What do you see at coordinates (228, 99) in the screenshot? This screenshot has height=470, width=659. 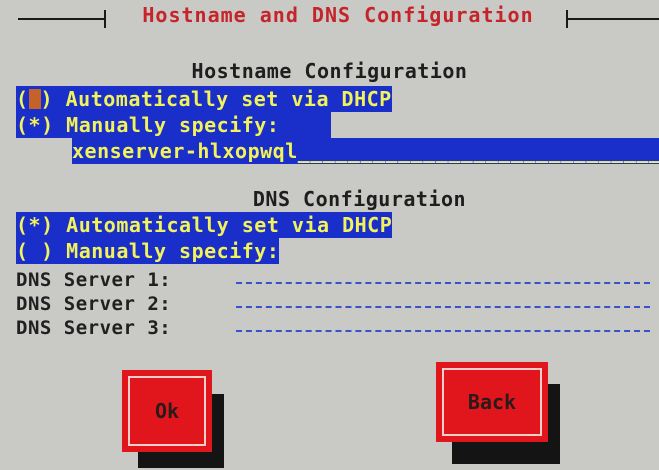 I see `hostname-dhcp-label: Automatically set via DHCP` at bounding box center [228, 99].